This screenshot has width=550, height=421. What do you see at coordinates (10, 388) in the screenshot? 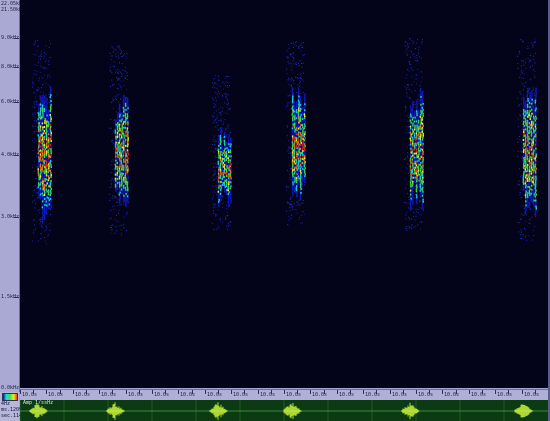
I see `freq-label-0: 0.0kHz` at bounding box center [10, 388].